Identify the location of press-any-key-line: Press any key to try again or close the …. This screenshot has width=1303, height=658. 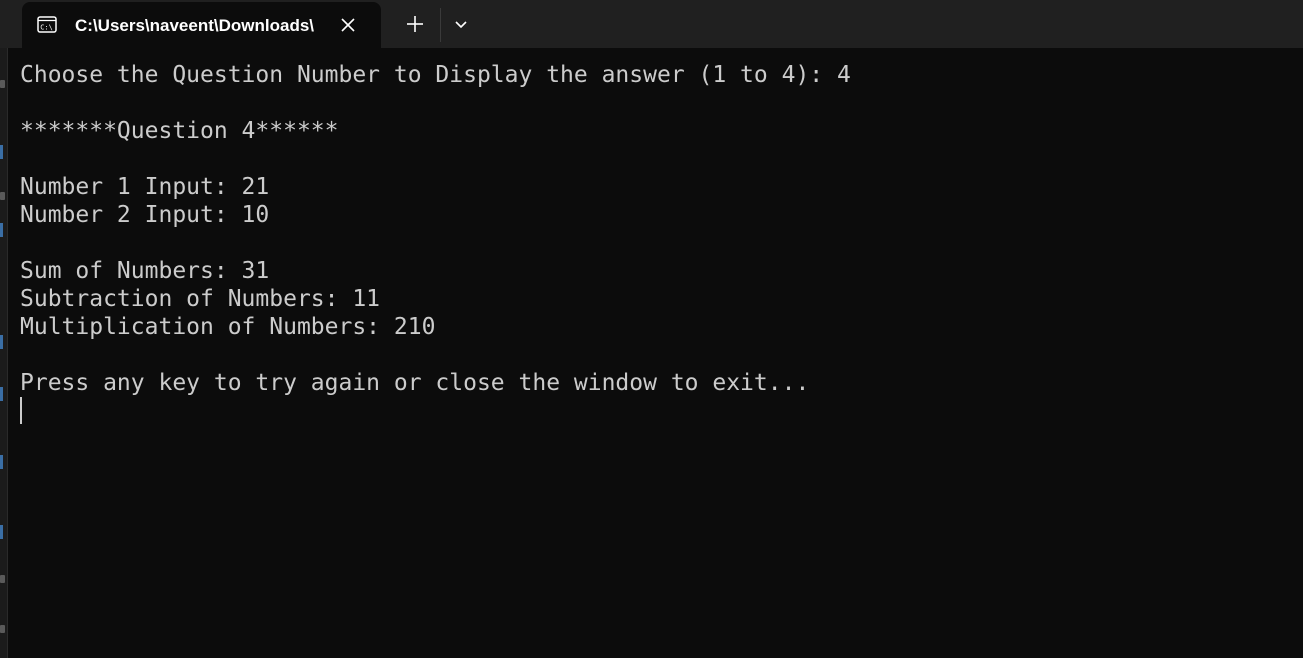
(415, 383).